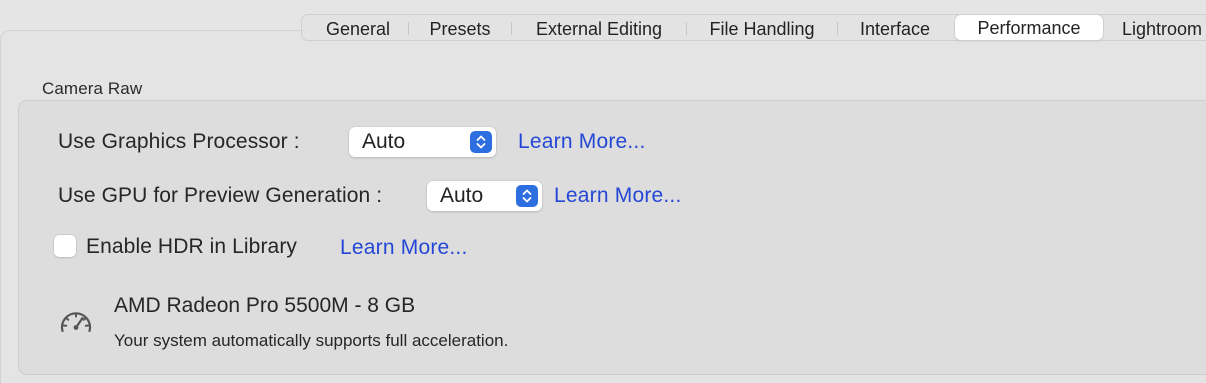 The width and height of the screenshot is (1206, 383). What do you see at coordinates (461, 196) in the screenshot?
I see `gpu-preview-value: Auto` at bounding box center [461, 196].